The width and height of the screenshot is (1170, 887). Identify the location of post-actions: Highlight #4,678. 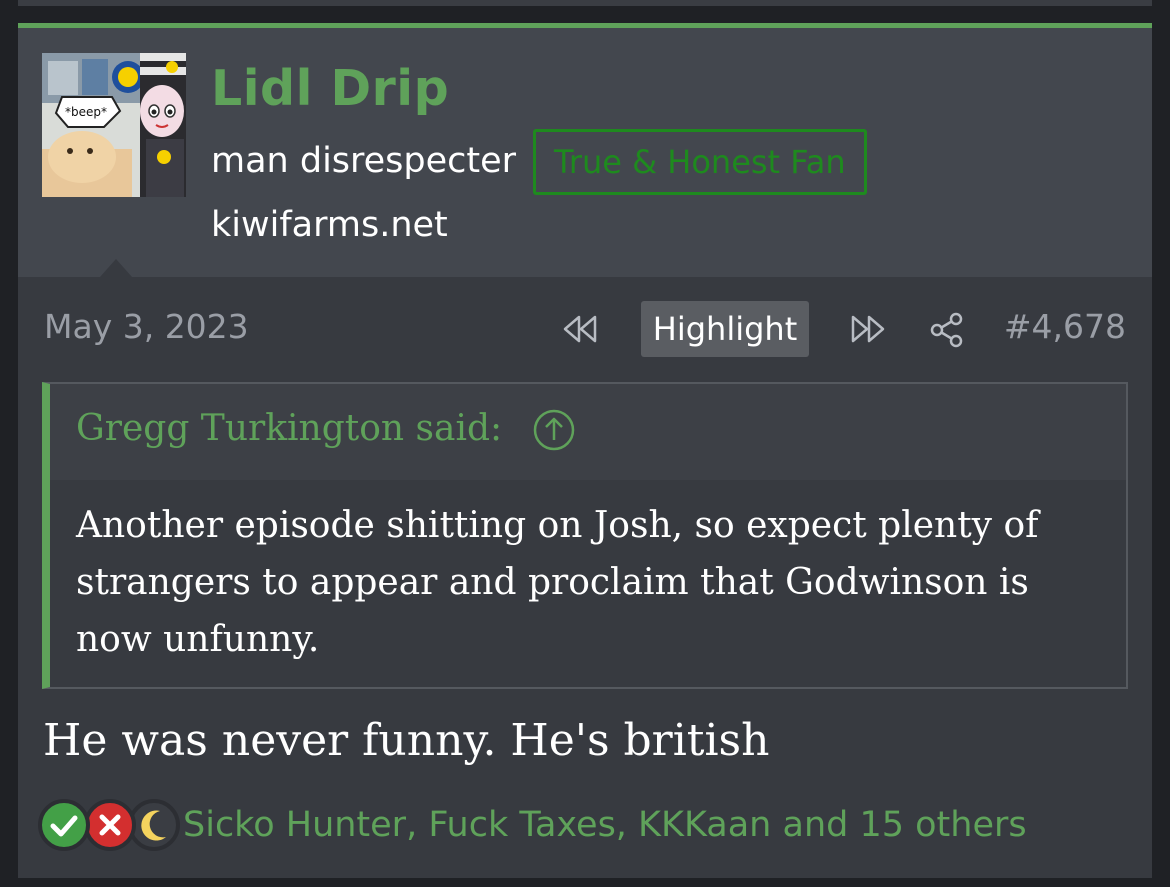
(585, 331).